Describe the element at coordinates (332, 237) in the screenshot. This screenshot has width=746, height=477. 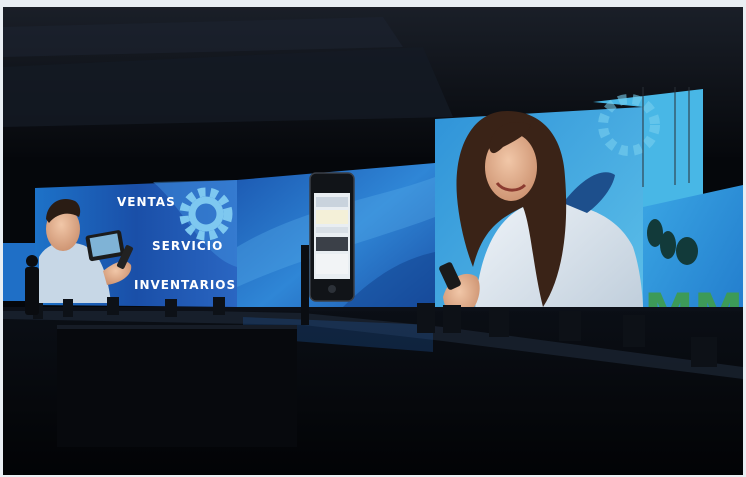
I see `smartphone-graphic` at that location.